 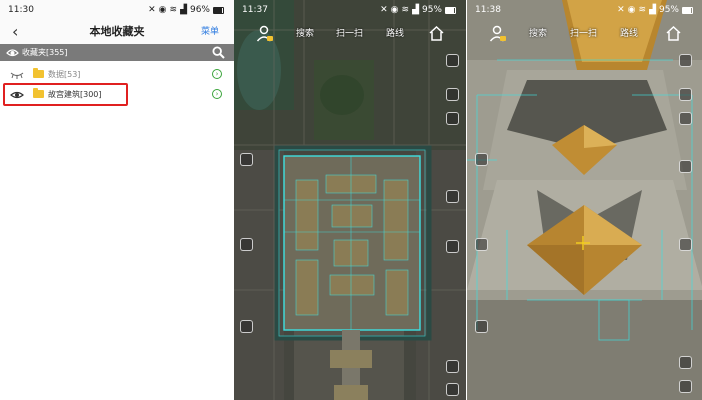 I want to click on status-time: 11:37, so click(x=255, y=10).